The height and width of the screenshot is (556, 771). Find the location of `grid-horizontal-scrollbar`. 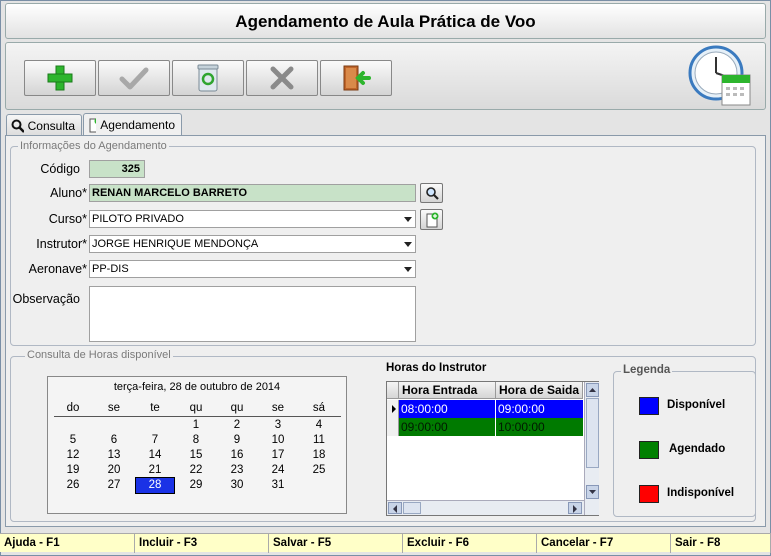

grid-horizontal-scrollbar is located at coordinates (485, 507).